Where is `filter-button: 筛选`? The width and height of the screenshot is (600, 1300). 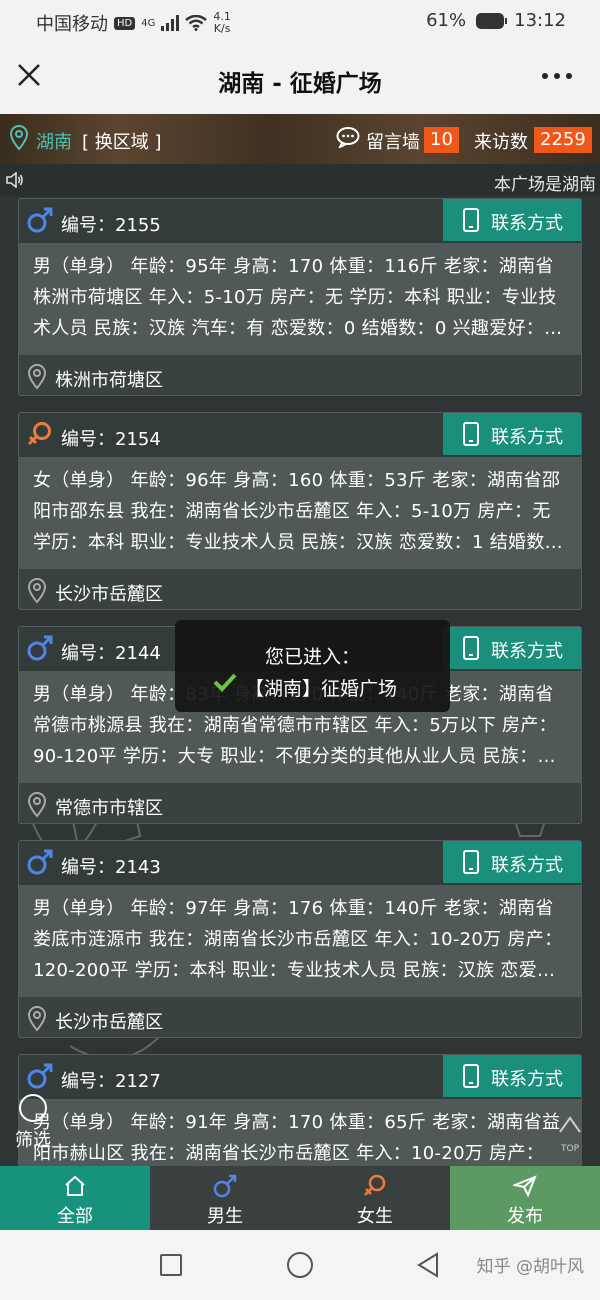
filter-button: 筛选 is located at coordinates (33, 1126).